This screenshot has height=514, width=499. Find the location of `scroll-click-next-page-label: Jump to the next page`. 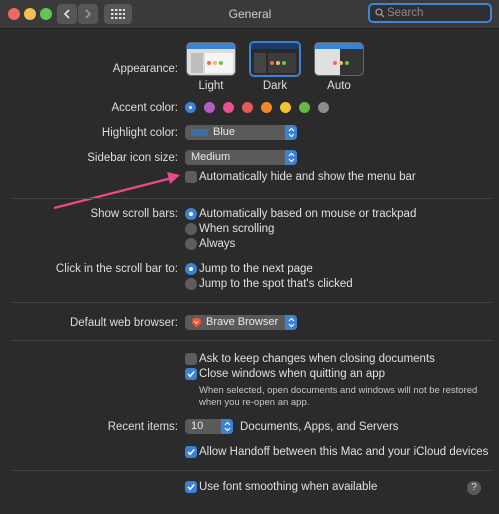

scroll-click-next-page-label: Jump to the next page is located at coordinates (256, 269).